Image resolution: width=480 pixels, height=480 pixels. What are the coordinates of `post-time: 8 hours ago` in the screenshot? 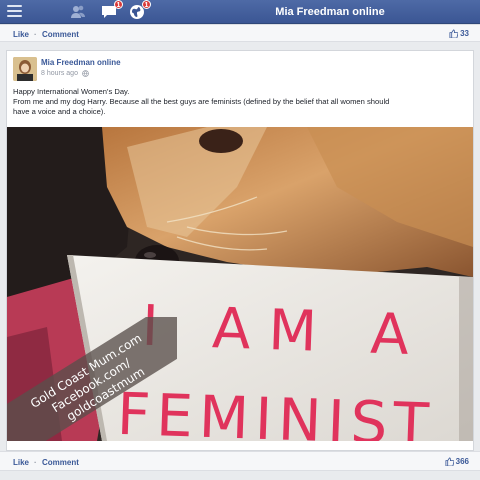 It's located at (59, 73).